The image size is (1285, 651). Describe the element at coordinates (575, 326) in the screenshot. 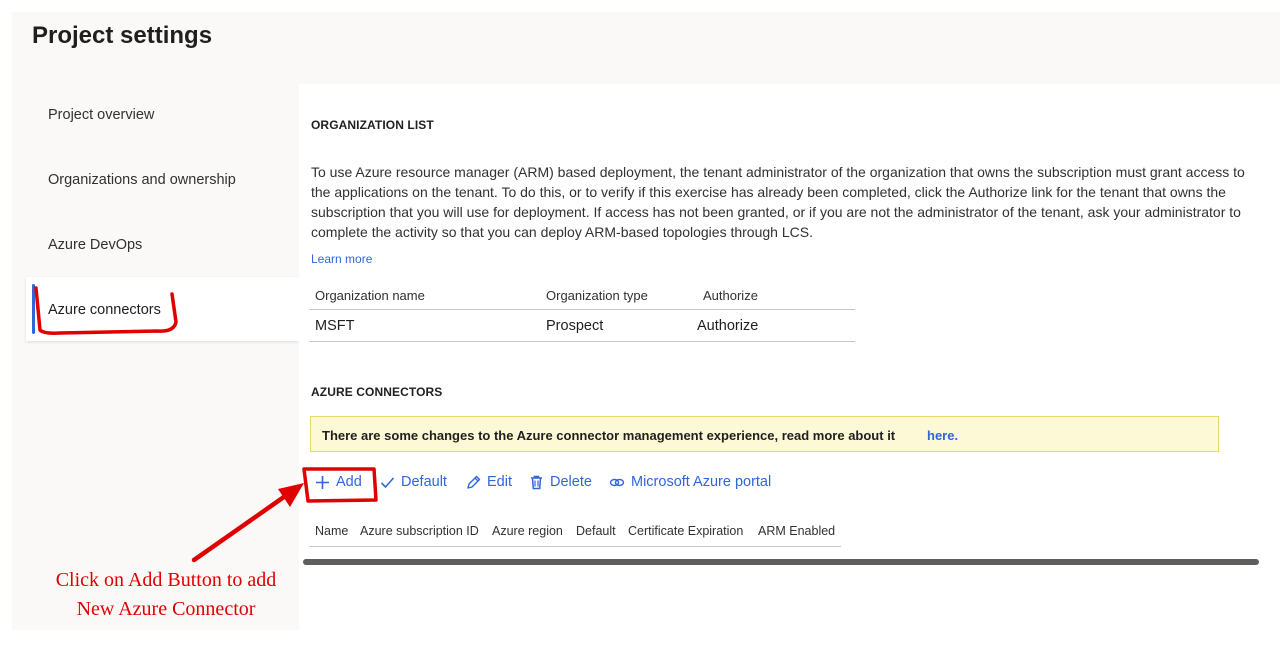

I see `org-type-cell: Prospect` at that location.